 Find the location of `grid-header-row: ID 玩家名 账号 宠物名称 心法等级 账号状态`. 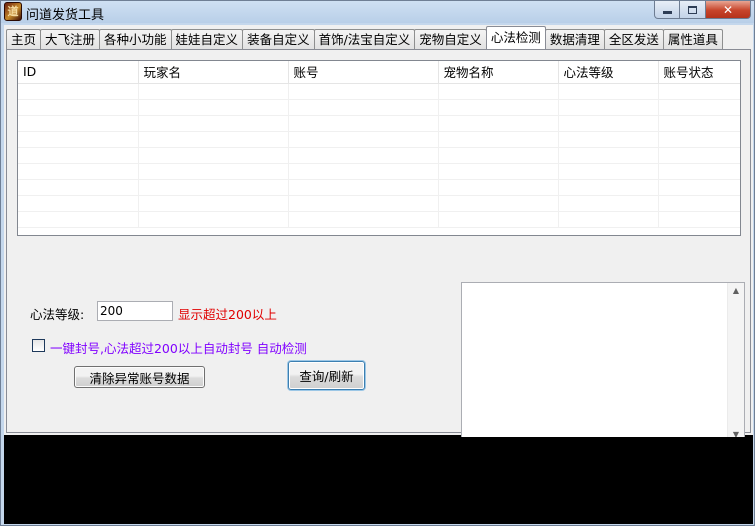

grid-header-row: ID 玩家名 账号 宠物名称 心法等级 账号状态 is located at coordinates (379, 72).